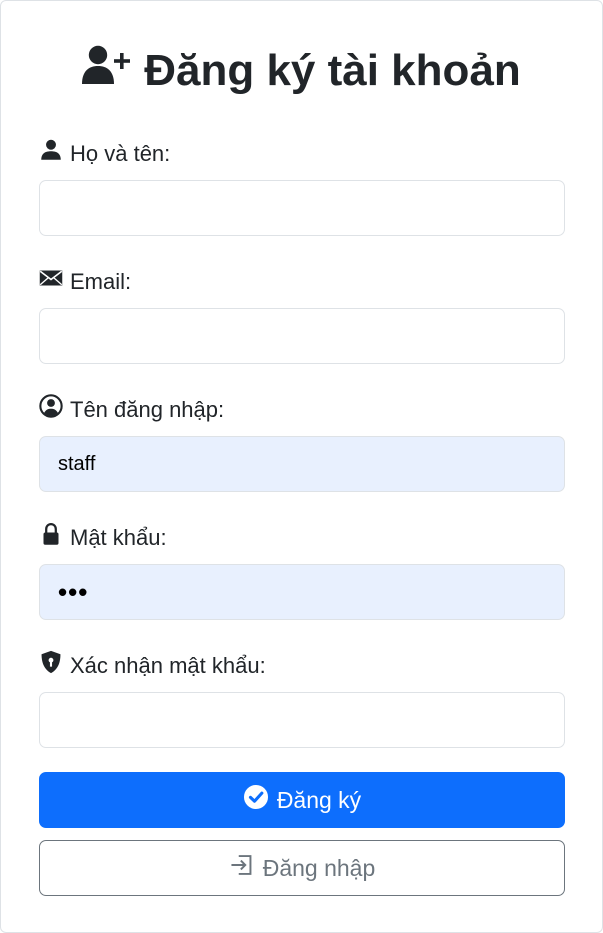  I want to click on login-button-label: Đăng nhập, so click(319, 867).